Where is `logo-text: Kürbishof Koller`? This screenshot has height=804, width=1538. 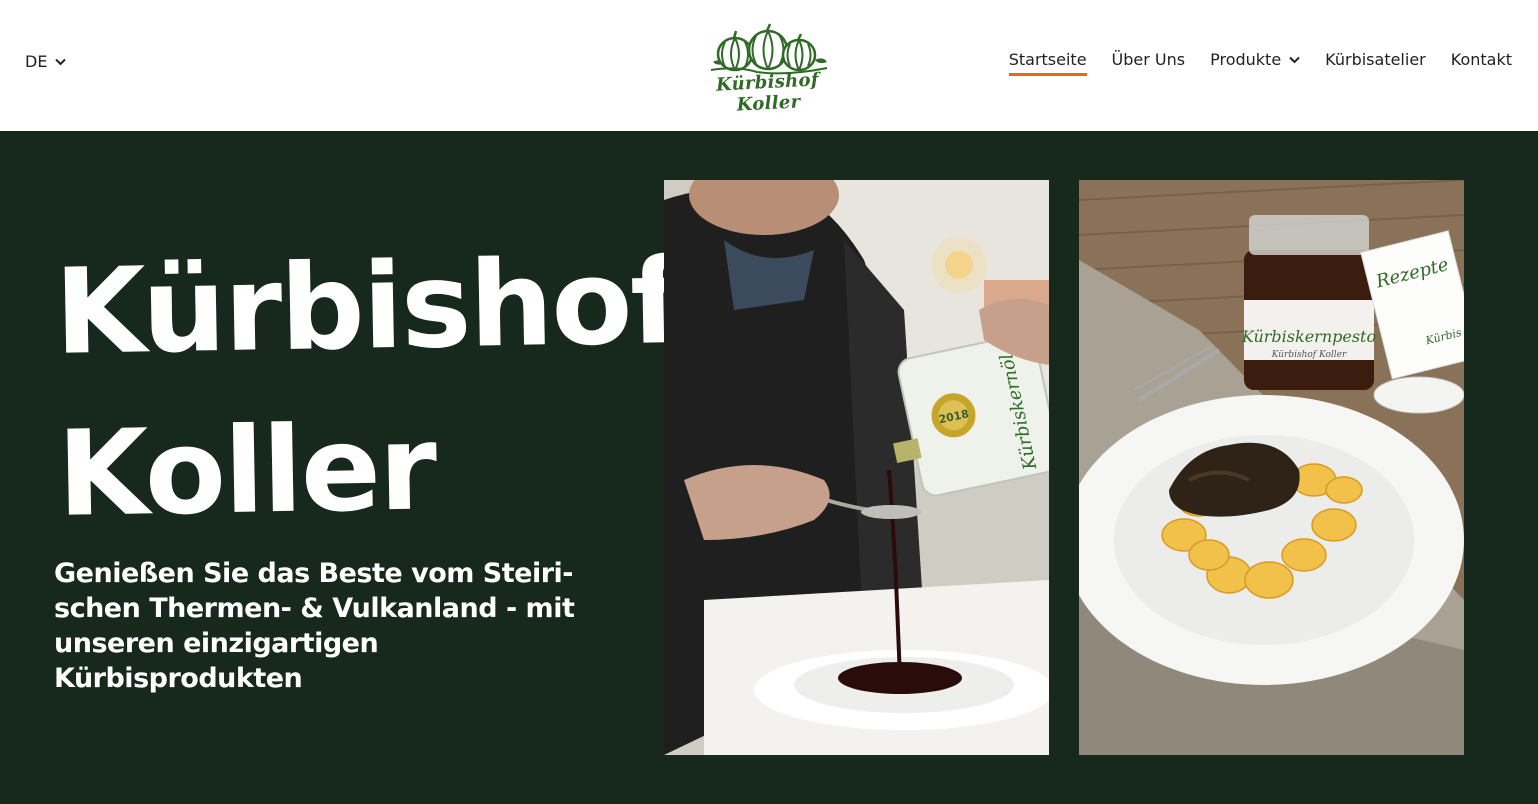
logo-text: Kürbishof Koller is located at coordinates (767, 92).